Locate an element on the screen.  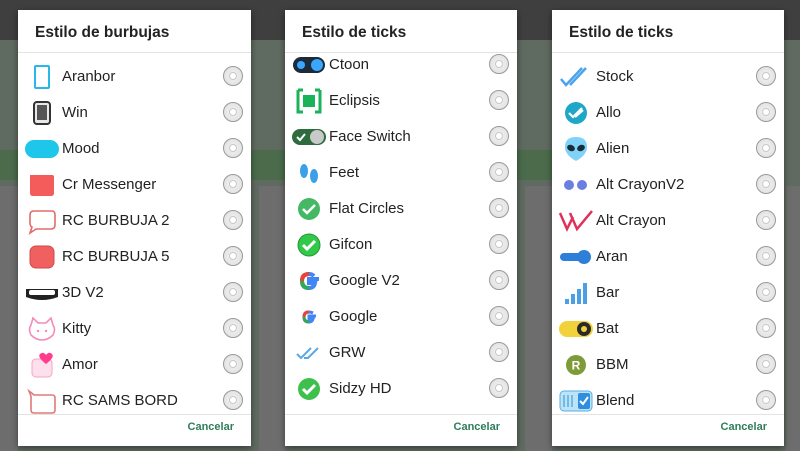
option-face-switch: Face Switch is located at coordinates (401, 137).